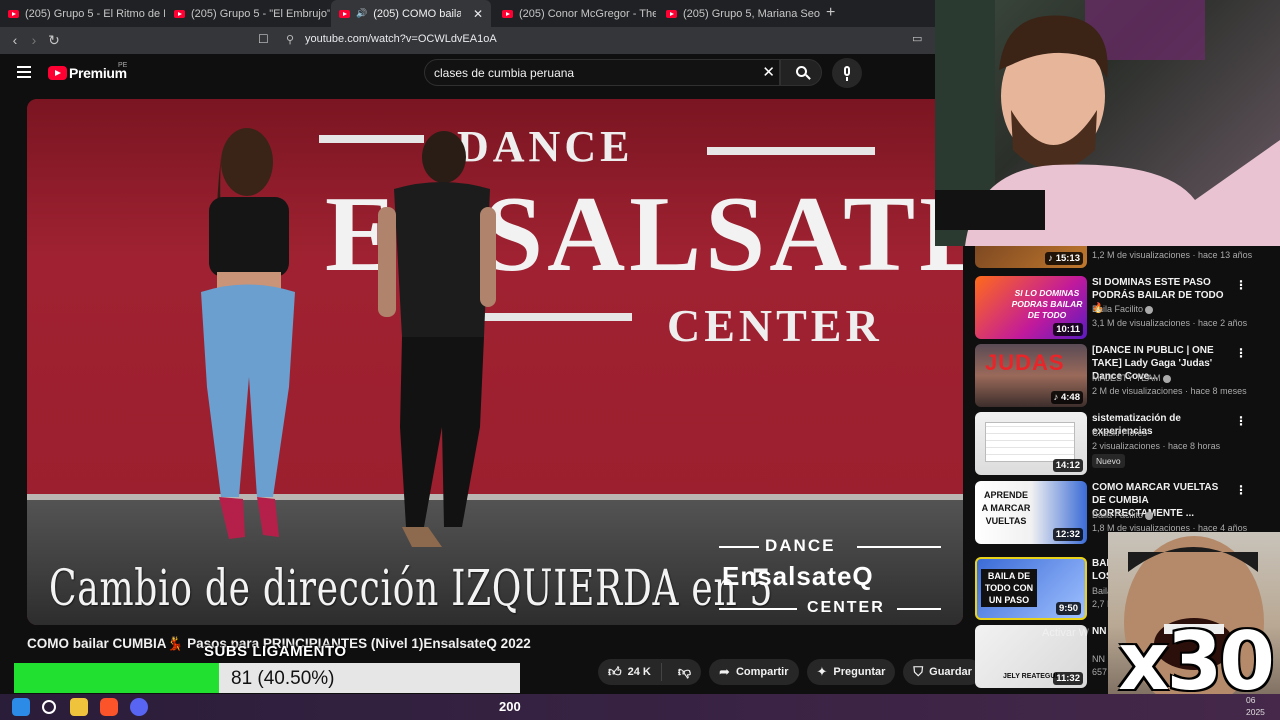 This screenshot has width=1280, height=720. Describe the element at coordinates (1196, 661) in the screenshot. I see `multiplier-overlay: x30` at that location.